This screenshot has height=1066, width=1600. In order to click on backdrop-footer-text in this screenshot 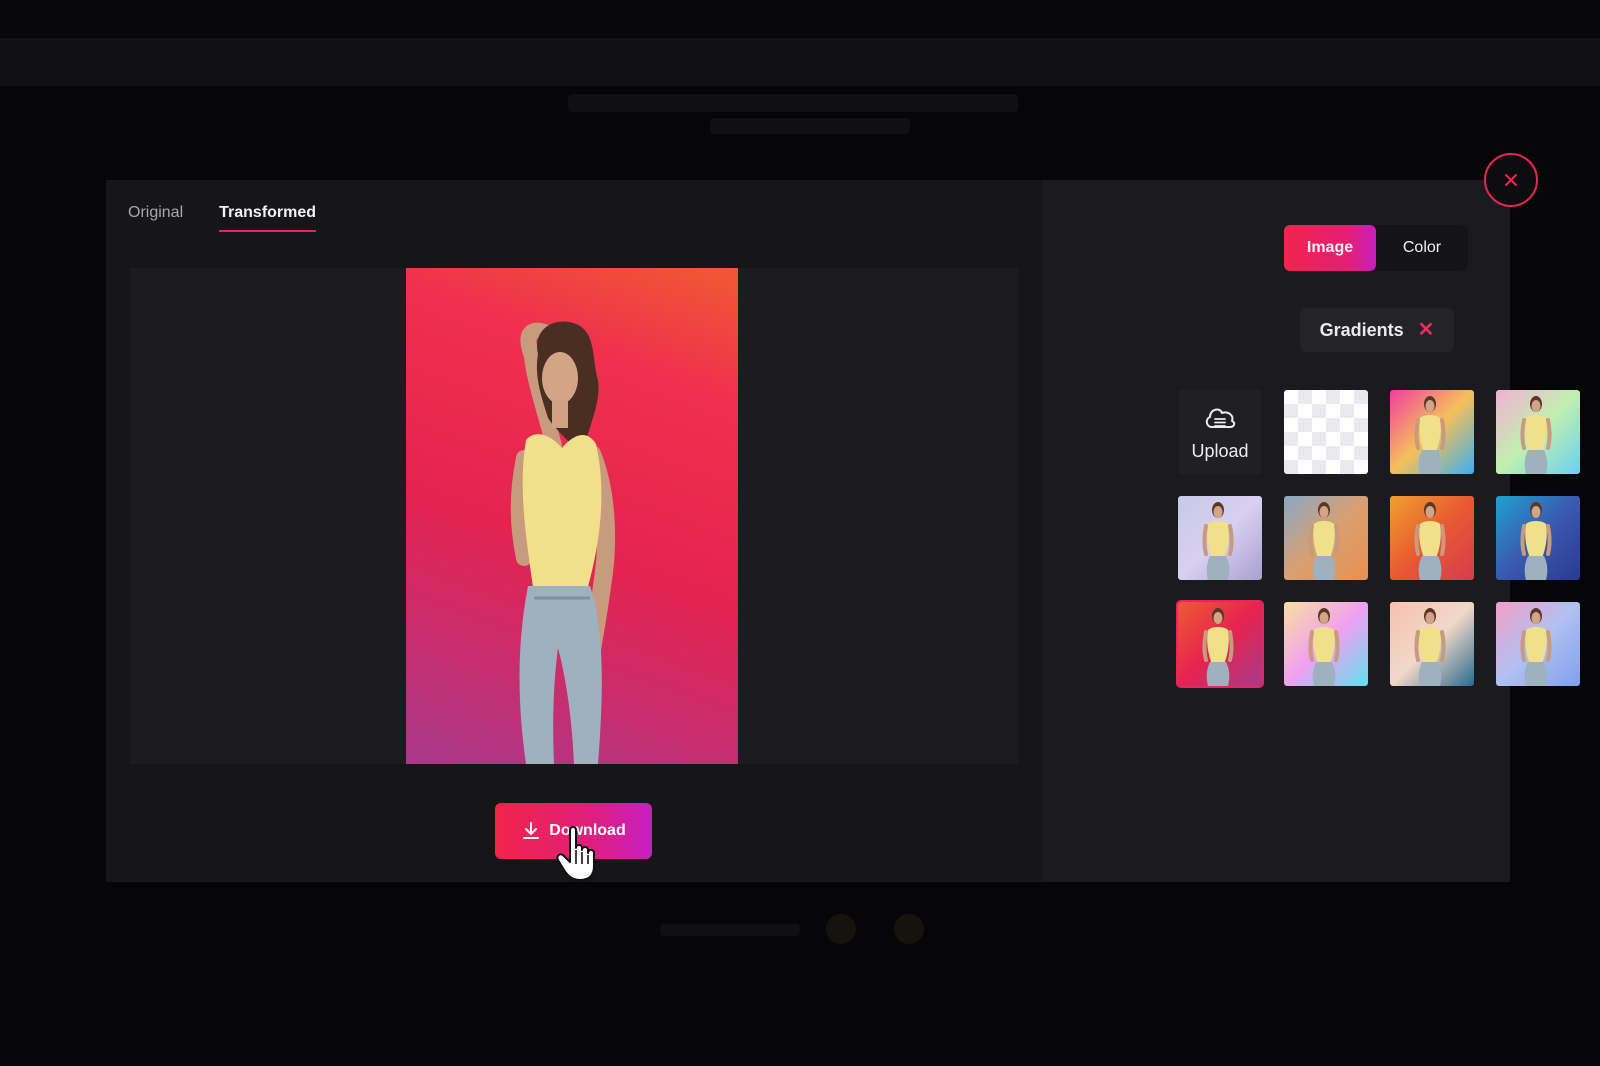, I will do `click(730, 930)`.